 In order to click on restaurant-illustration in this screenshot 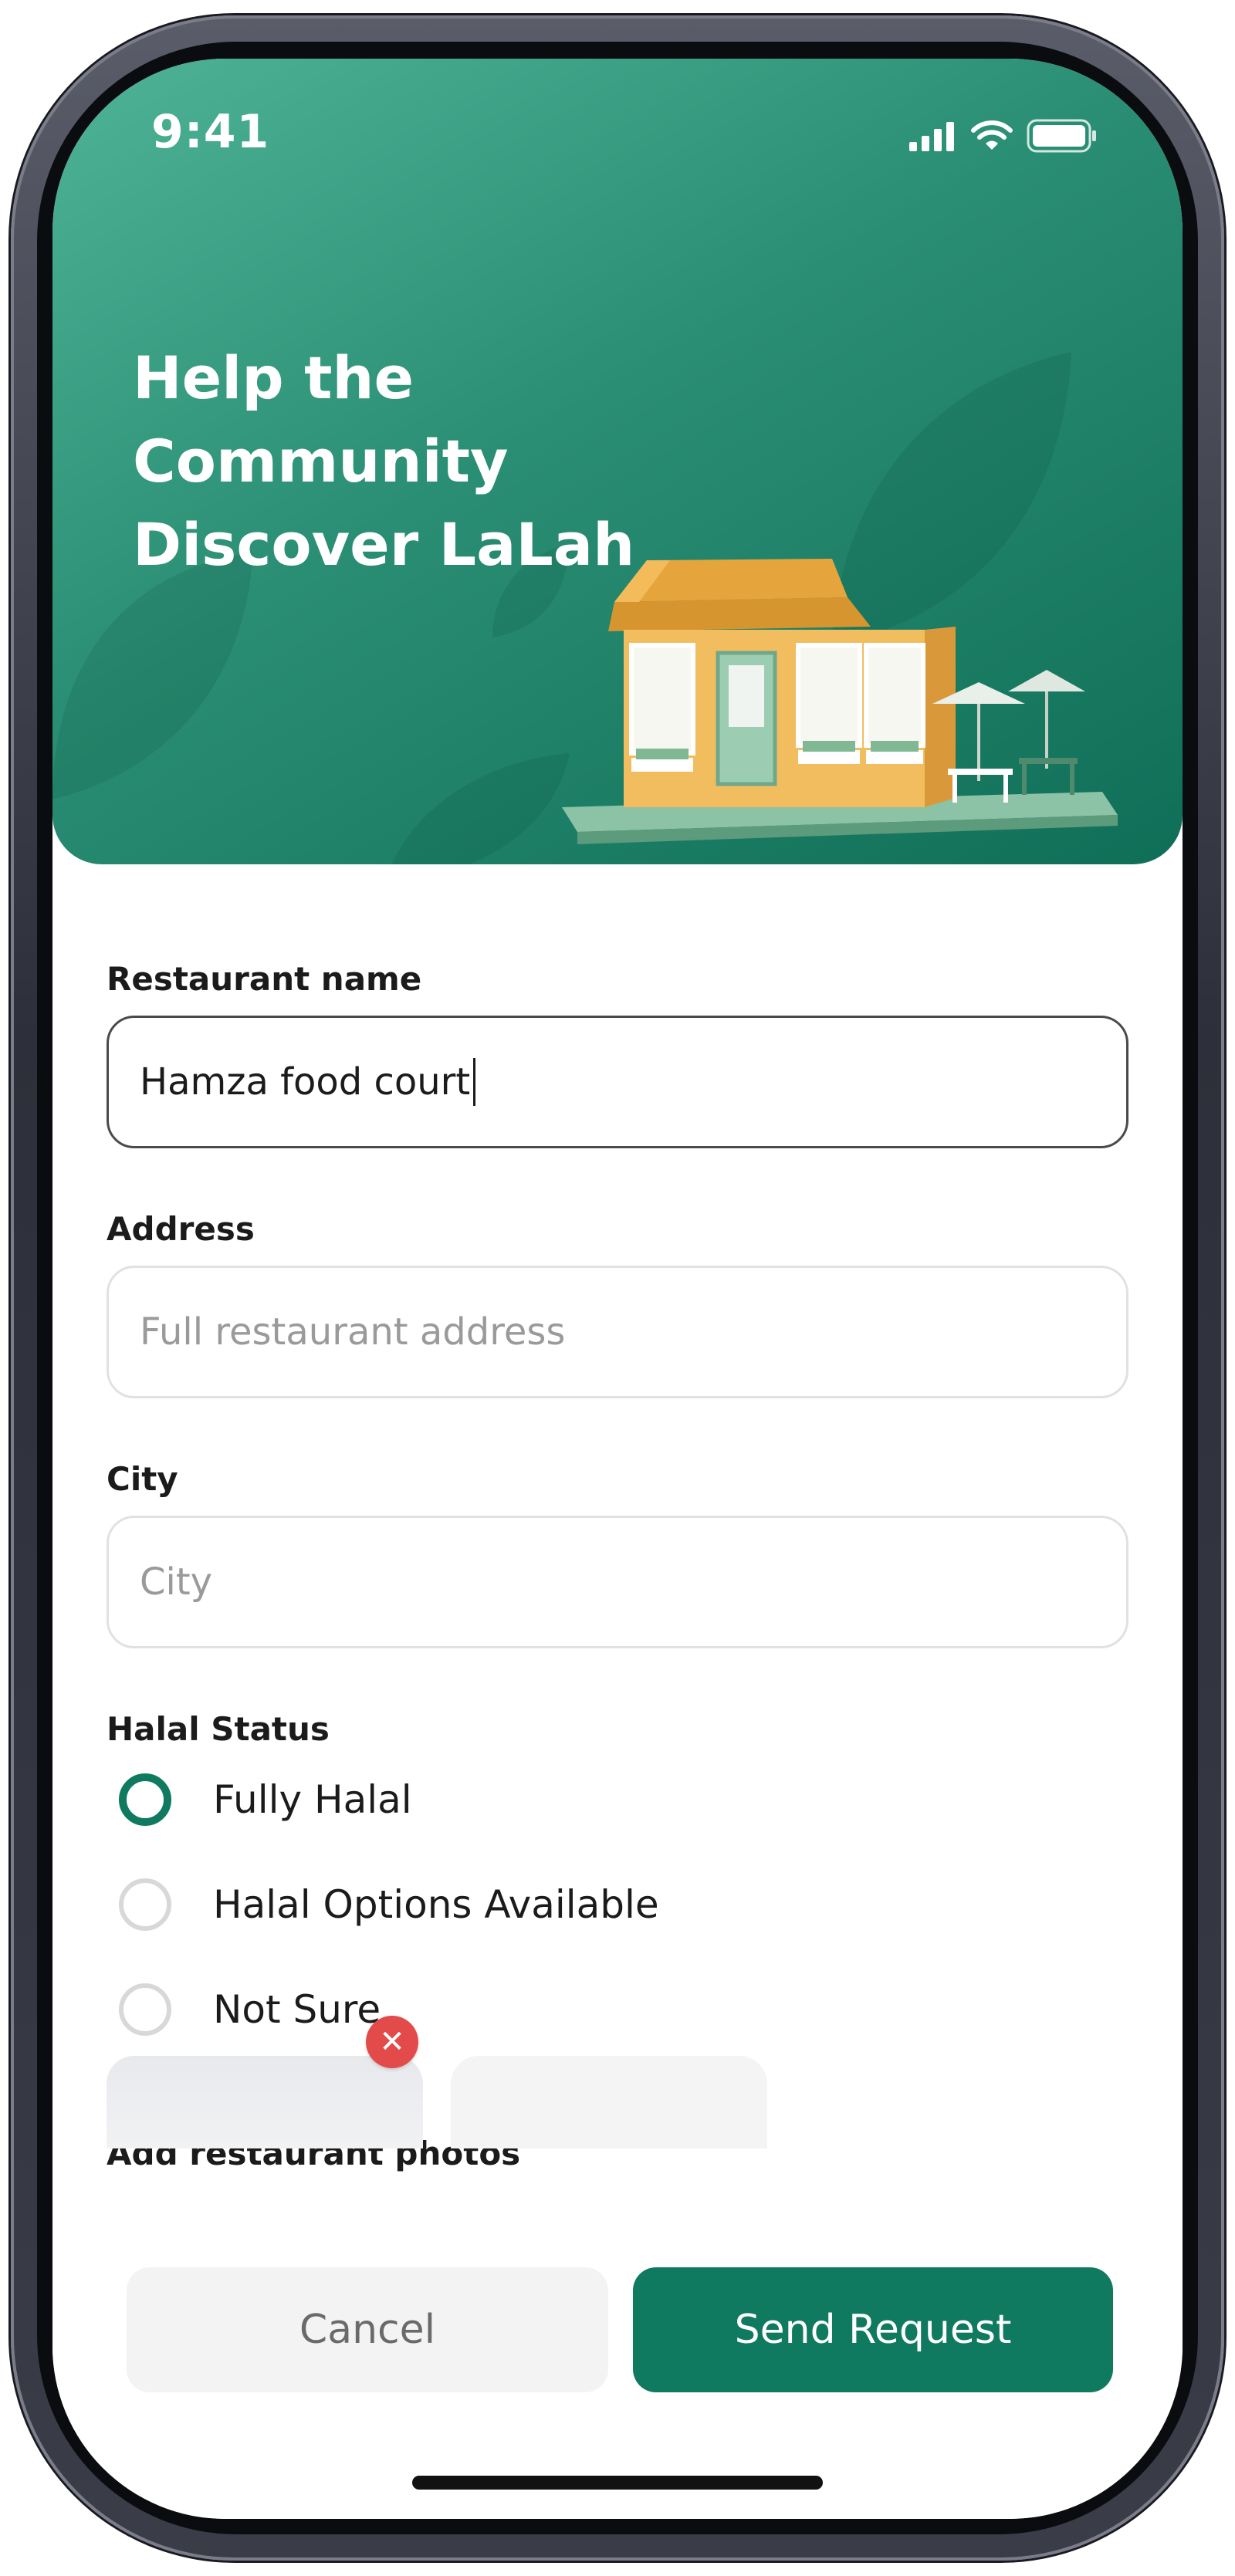, I will do `click(840, 701)`.